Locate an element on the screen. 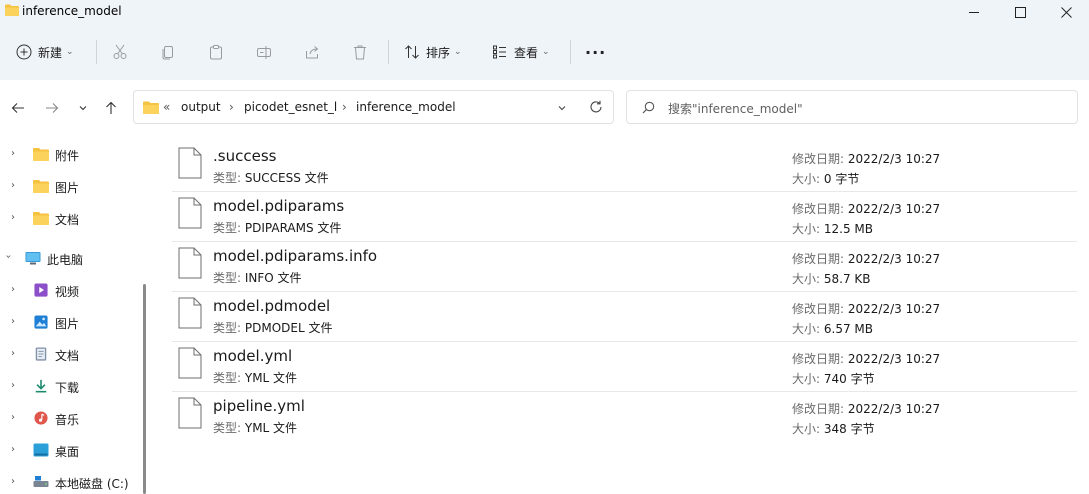  new-button: 新建 ⌄ is located at coordinates (45, 52).